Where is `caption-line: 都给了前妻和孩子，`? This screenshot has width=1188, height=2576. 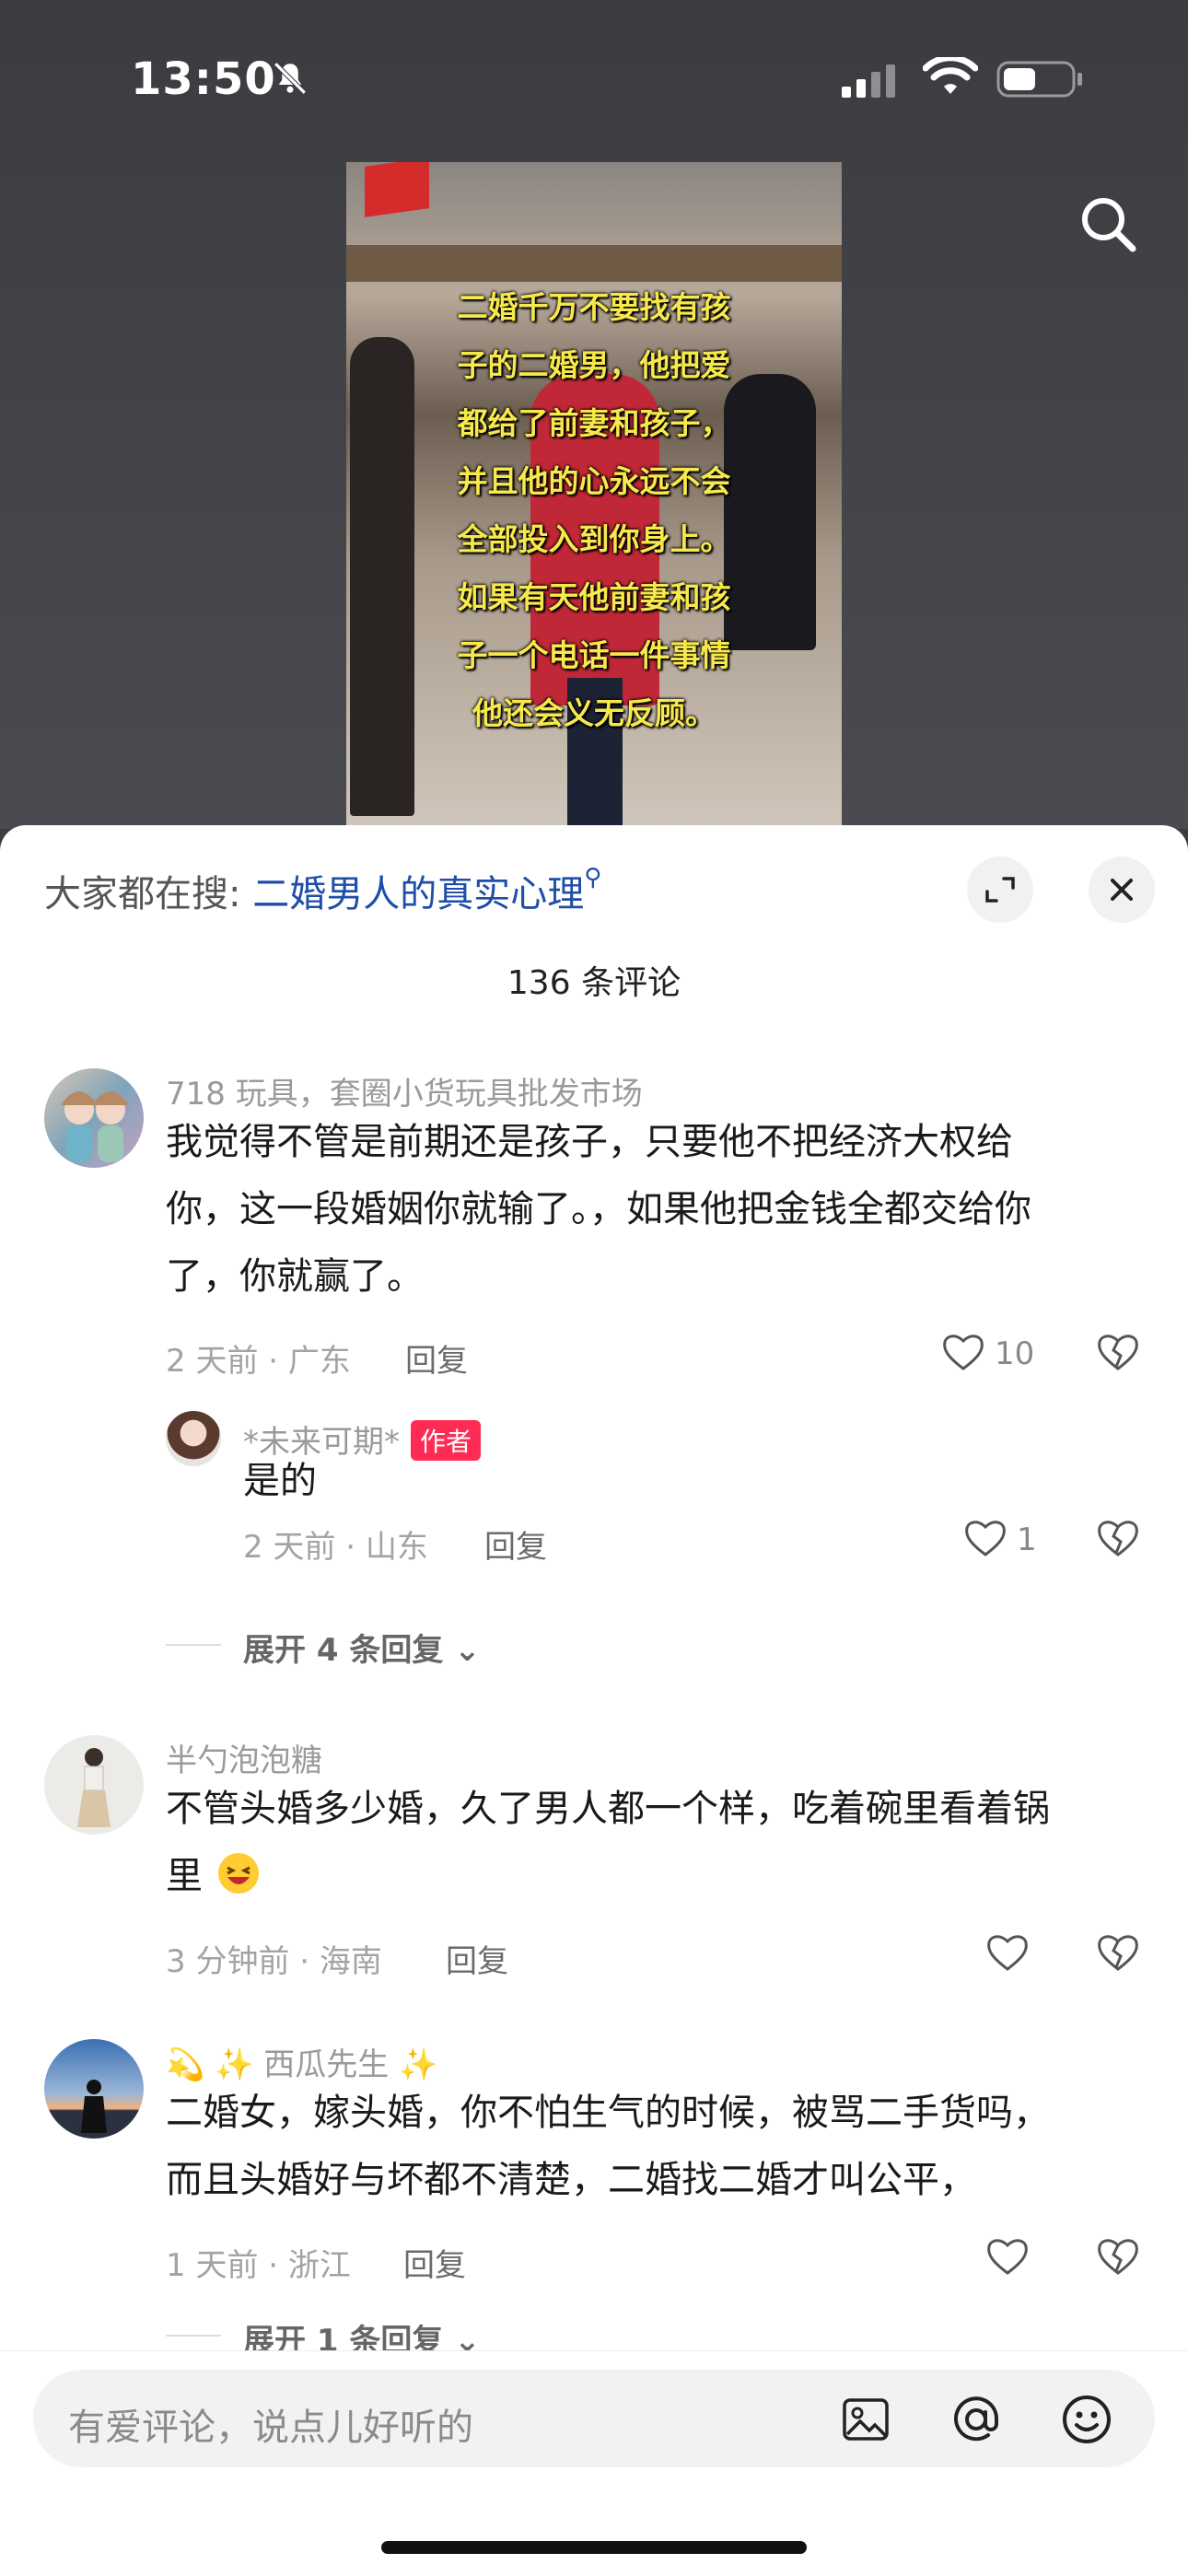 caption-line: 都给了前妻和孩子， is located at coordinates (594, 423).